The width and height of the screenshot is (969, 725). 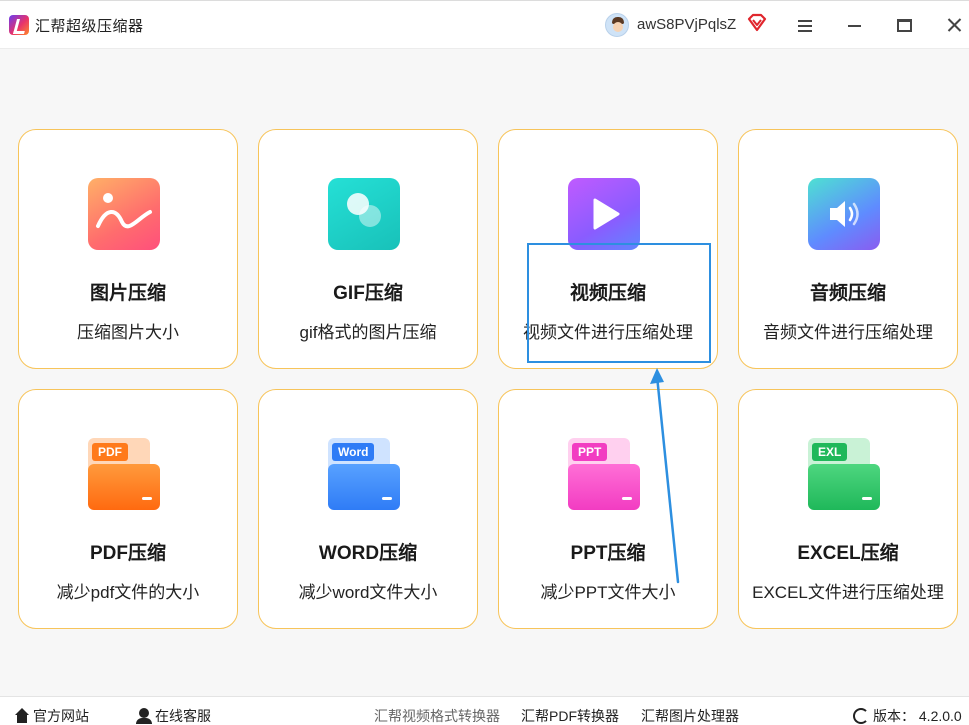 What do you see at coordinates (368, 332) in the screenshot?
I see `card-description: gif格式的图片压缩` at bounding box center [368, 332].